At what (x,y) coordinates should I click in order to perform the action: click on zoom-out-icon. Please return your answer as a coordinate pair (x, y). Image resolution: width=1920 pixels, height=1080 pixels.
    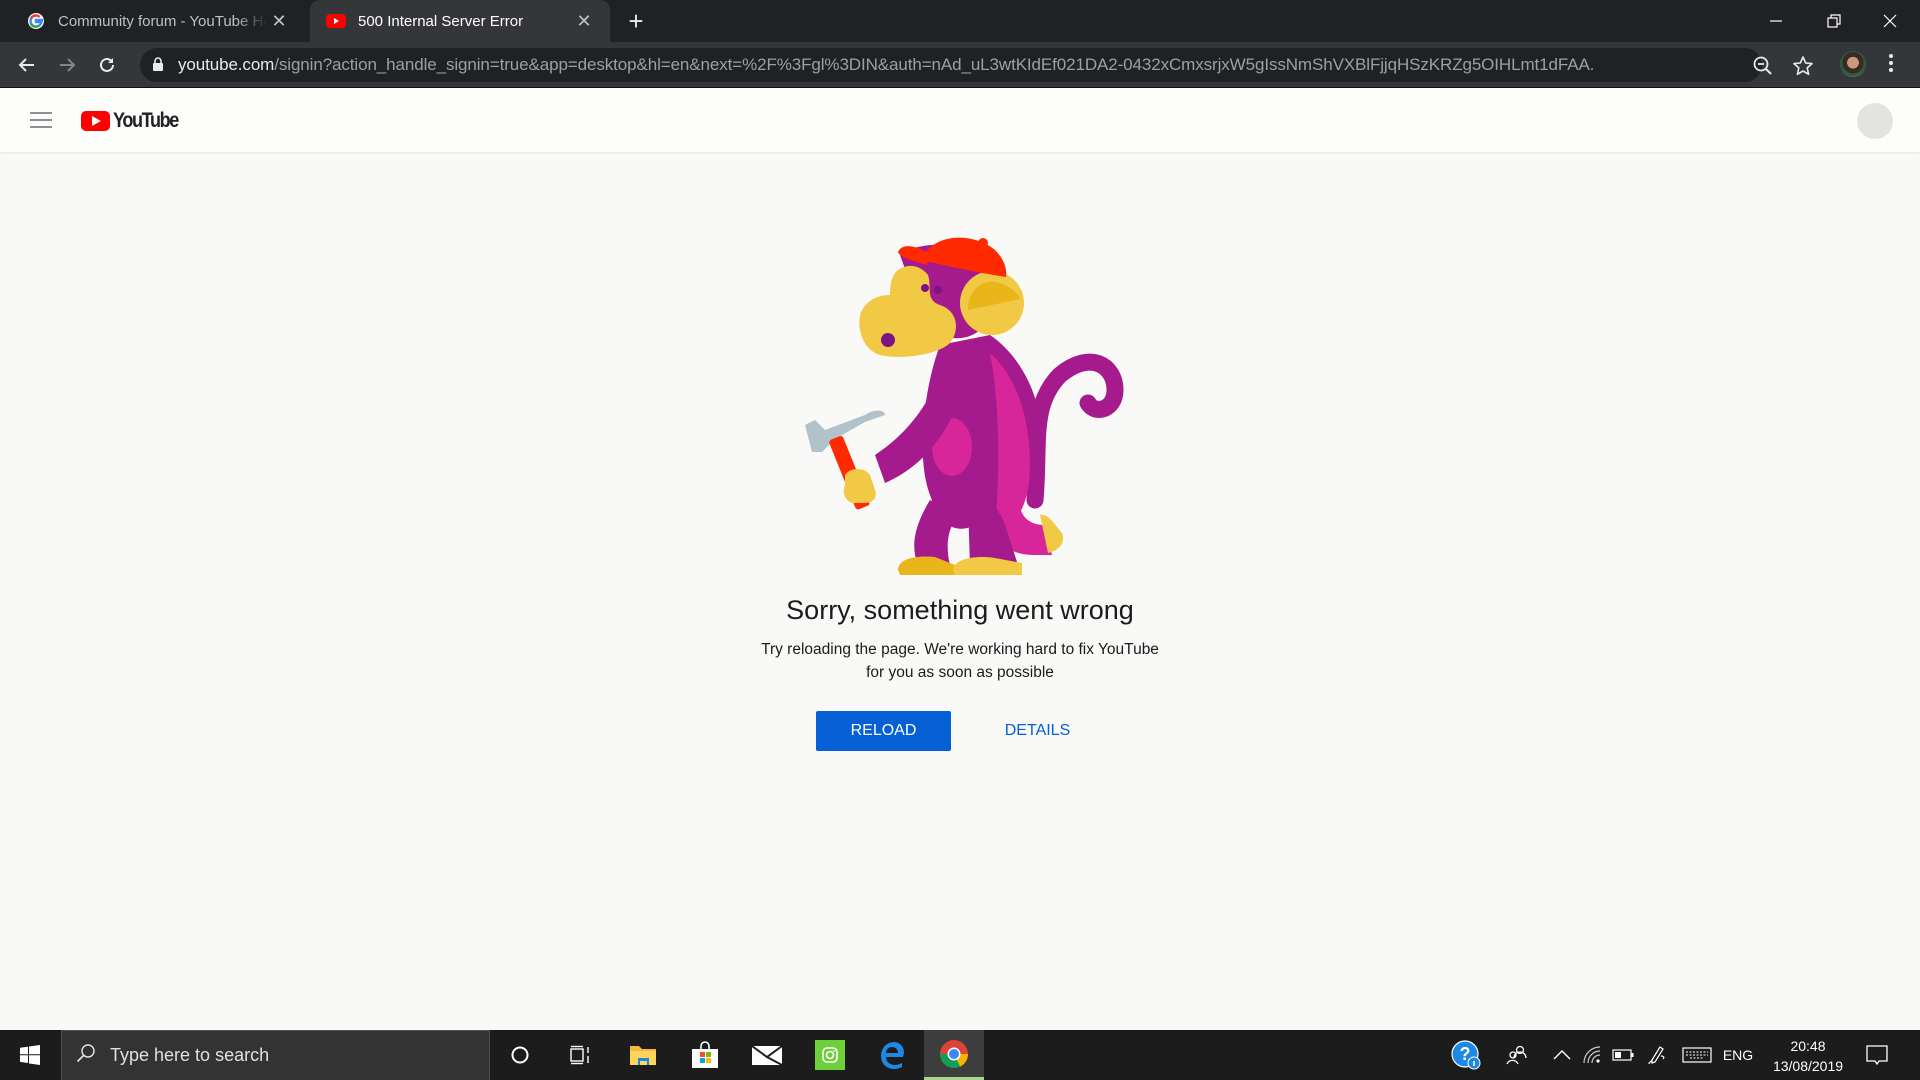
    Looking at the image, I should click on (1763, 66).